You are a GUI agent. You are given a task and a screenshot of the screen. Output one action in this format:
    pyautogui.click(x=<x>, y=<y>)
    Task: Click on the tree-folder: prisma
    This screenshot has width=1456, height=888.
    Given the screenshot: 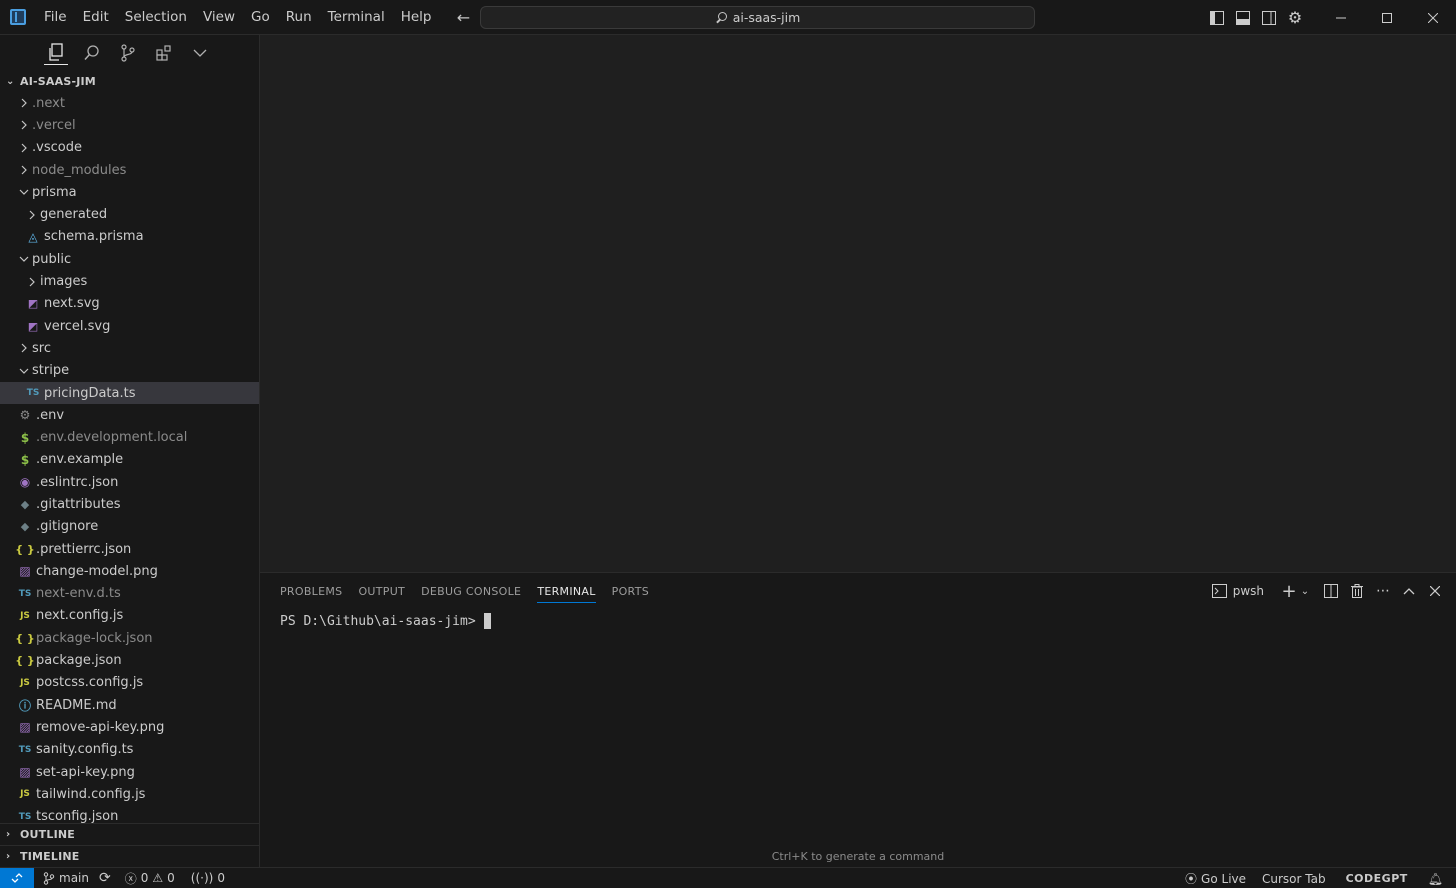 What is the action you would take?
    pyautogui.click(x=129, y=192)
    